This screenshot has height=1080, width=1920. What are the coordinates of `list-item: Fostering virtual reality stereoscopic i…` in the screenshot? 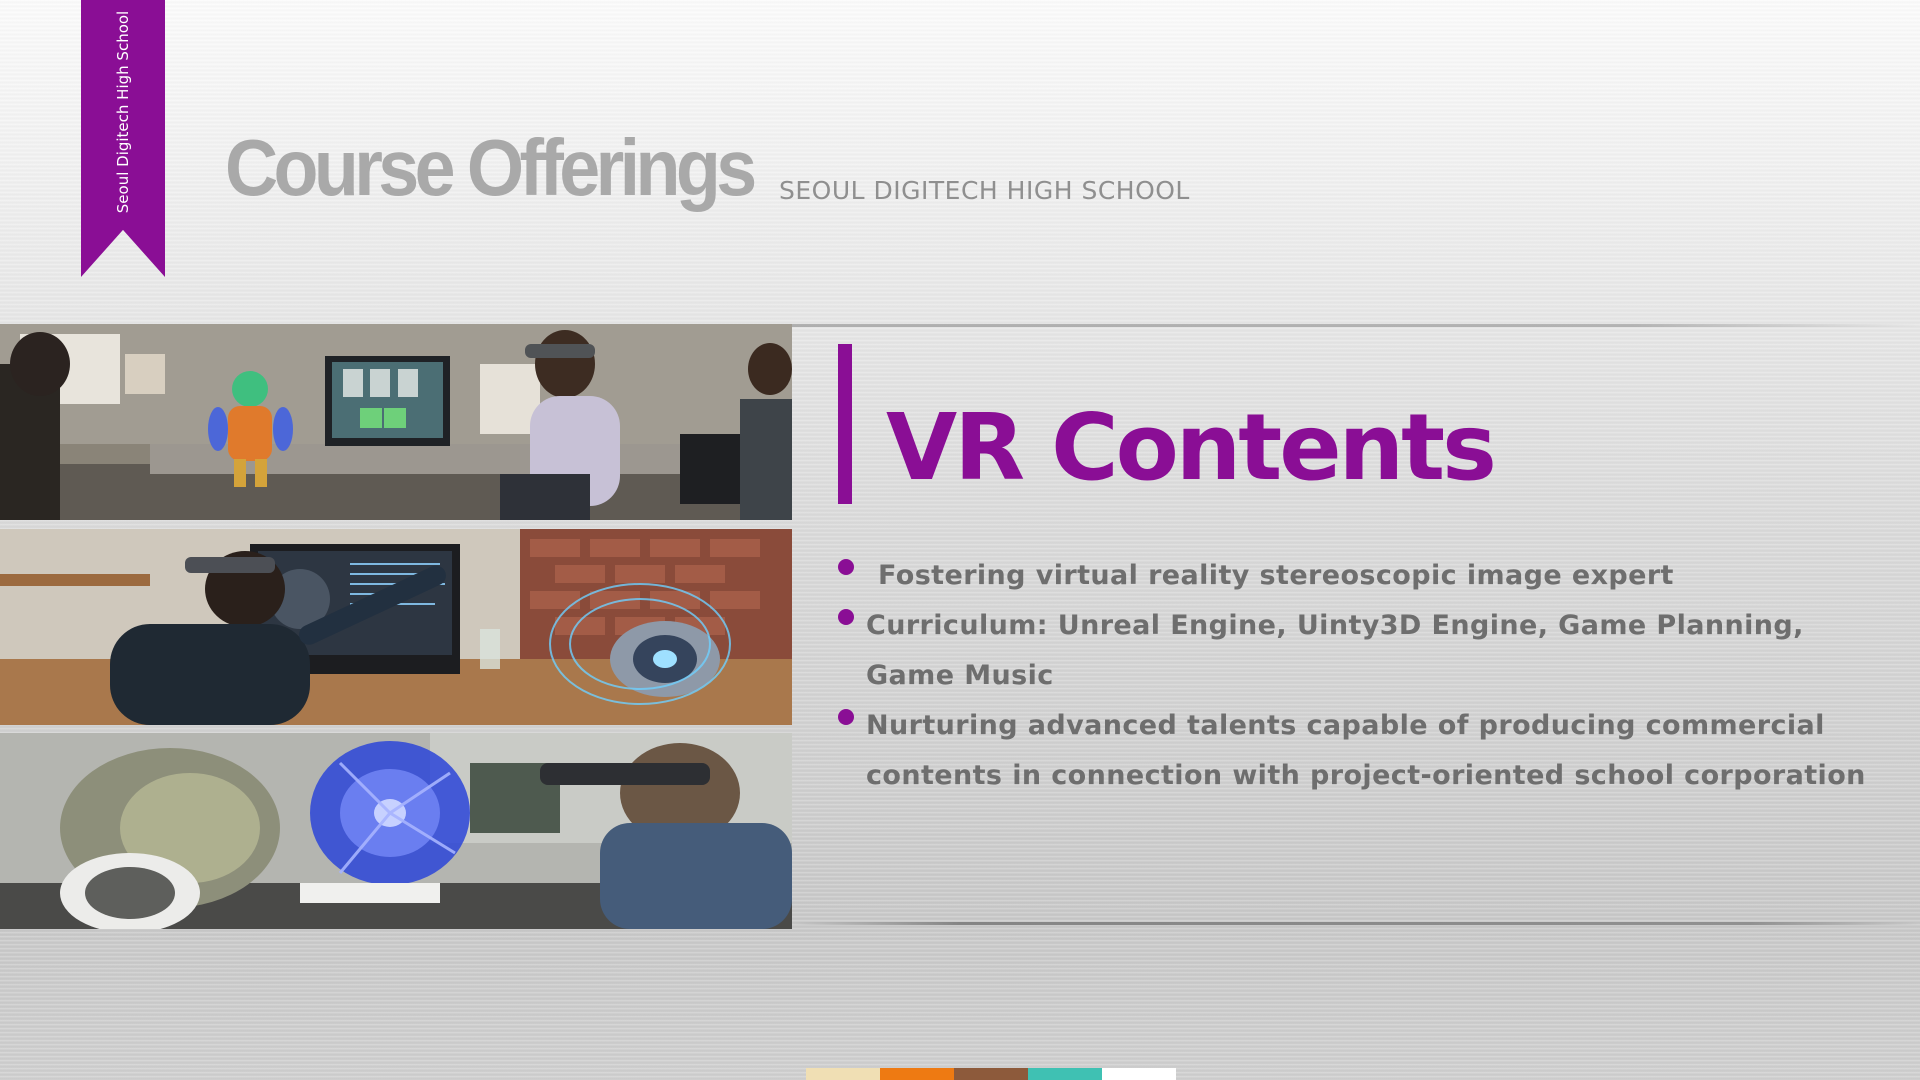 It's located at (1368, 576).